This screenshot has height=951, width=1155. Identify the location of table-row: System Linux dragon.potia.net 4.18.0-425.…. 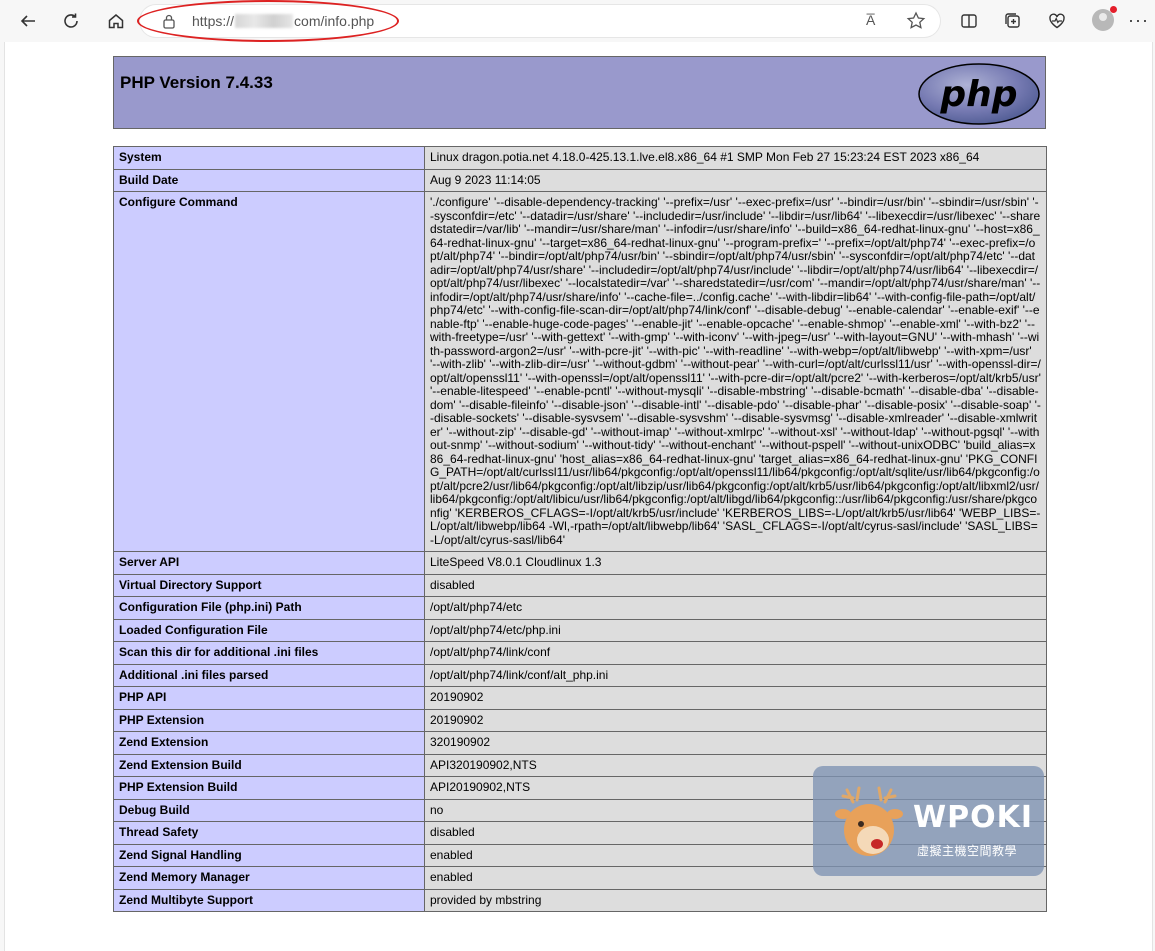
(580, 158).